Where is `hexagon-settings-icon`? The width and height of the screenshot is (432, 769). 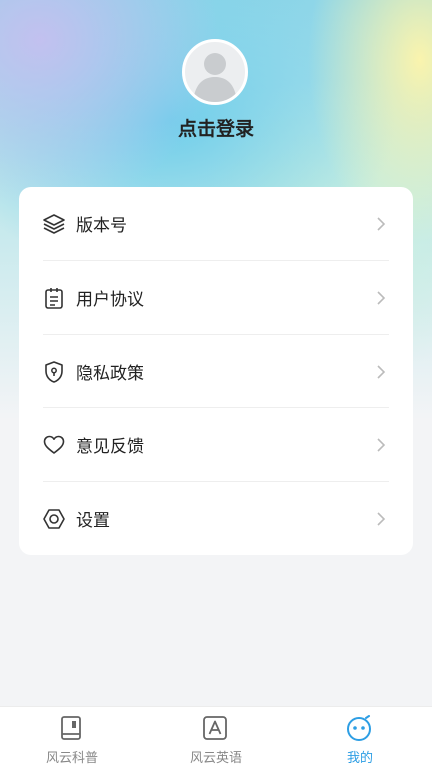
hexagon-settings-icon is located at coordinates (54, 518).